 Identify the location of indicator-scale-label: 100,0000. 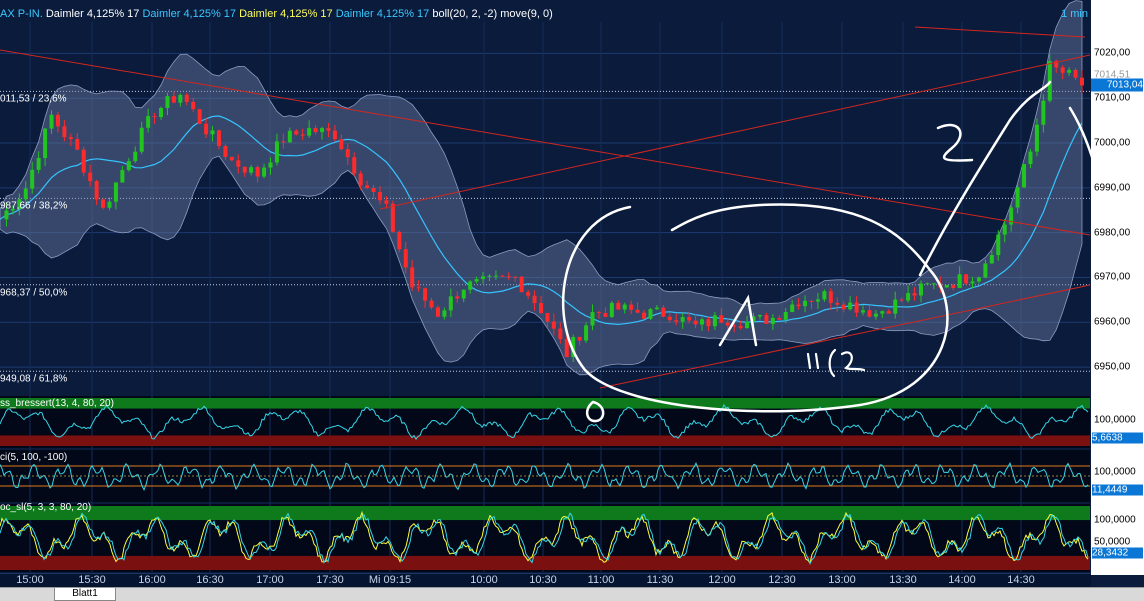
(1115, 520).